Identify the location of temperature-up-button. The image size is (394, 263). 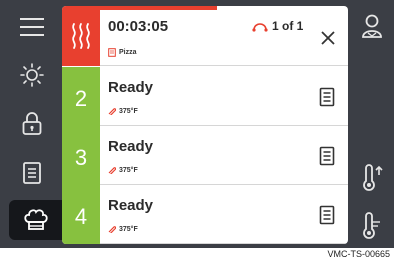
(372, 178).